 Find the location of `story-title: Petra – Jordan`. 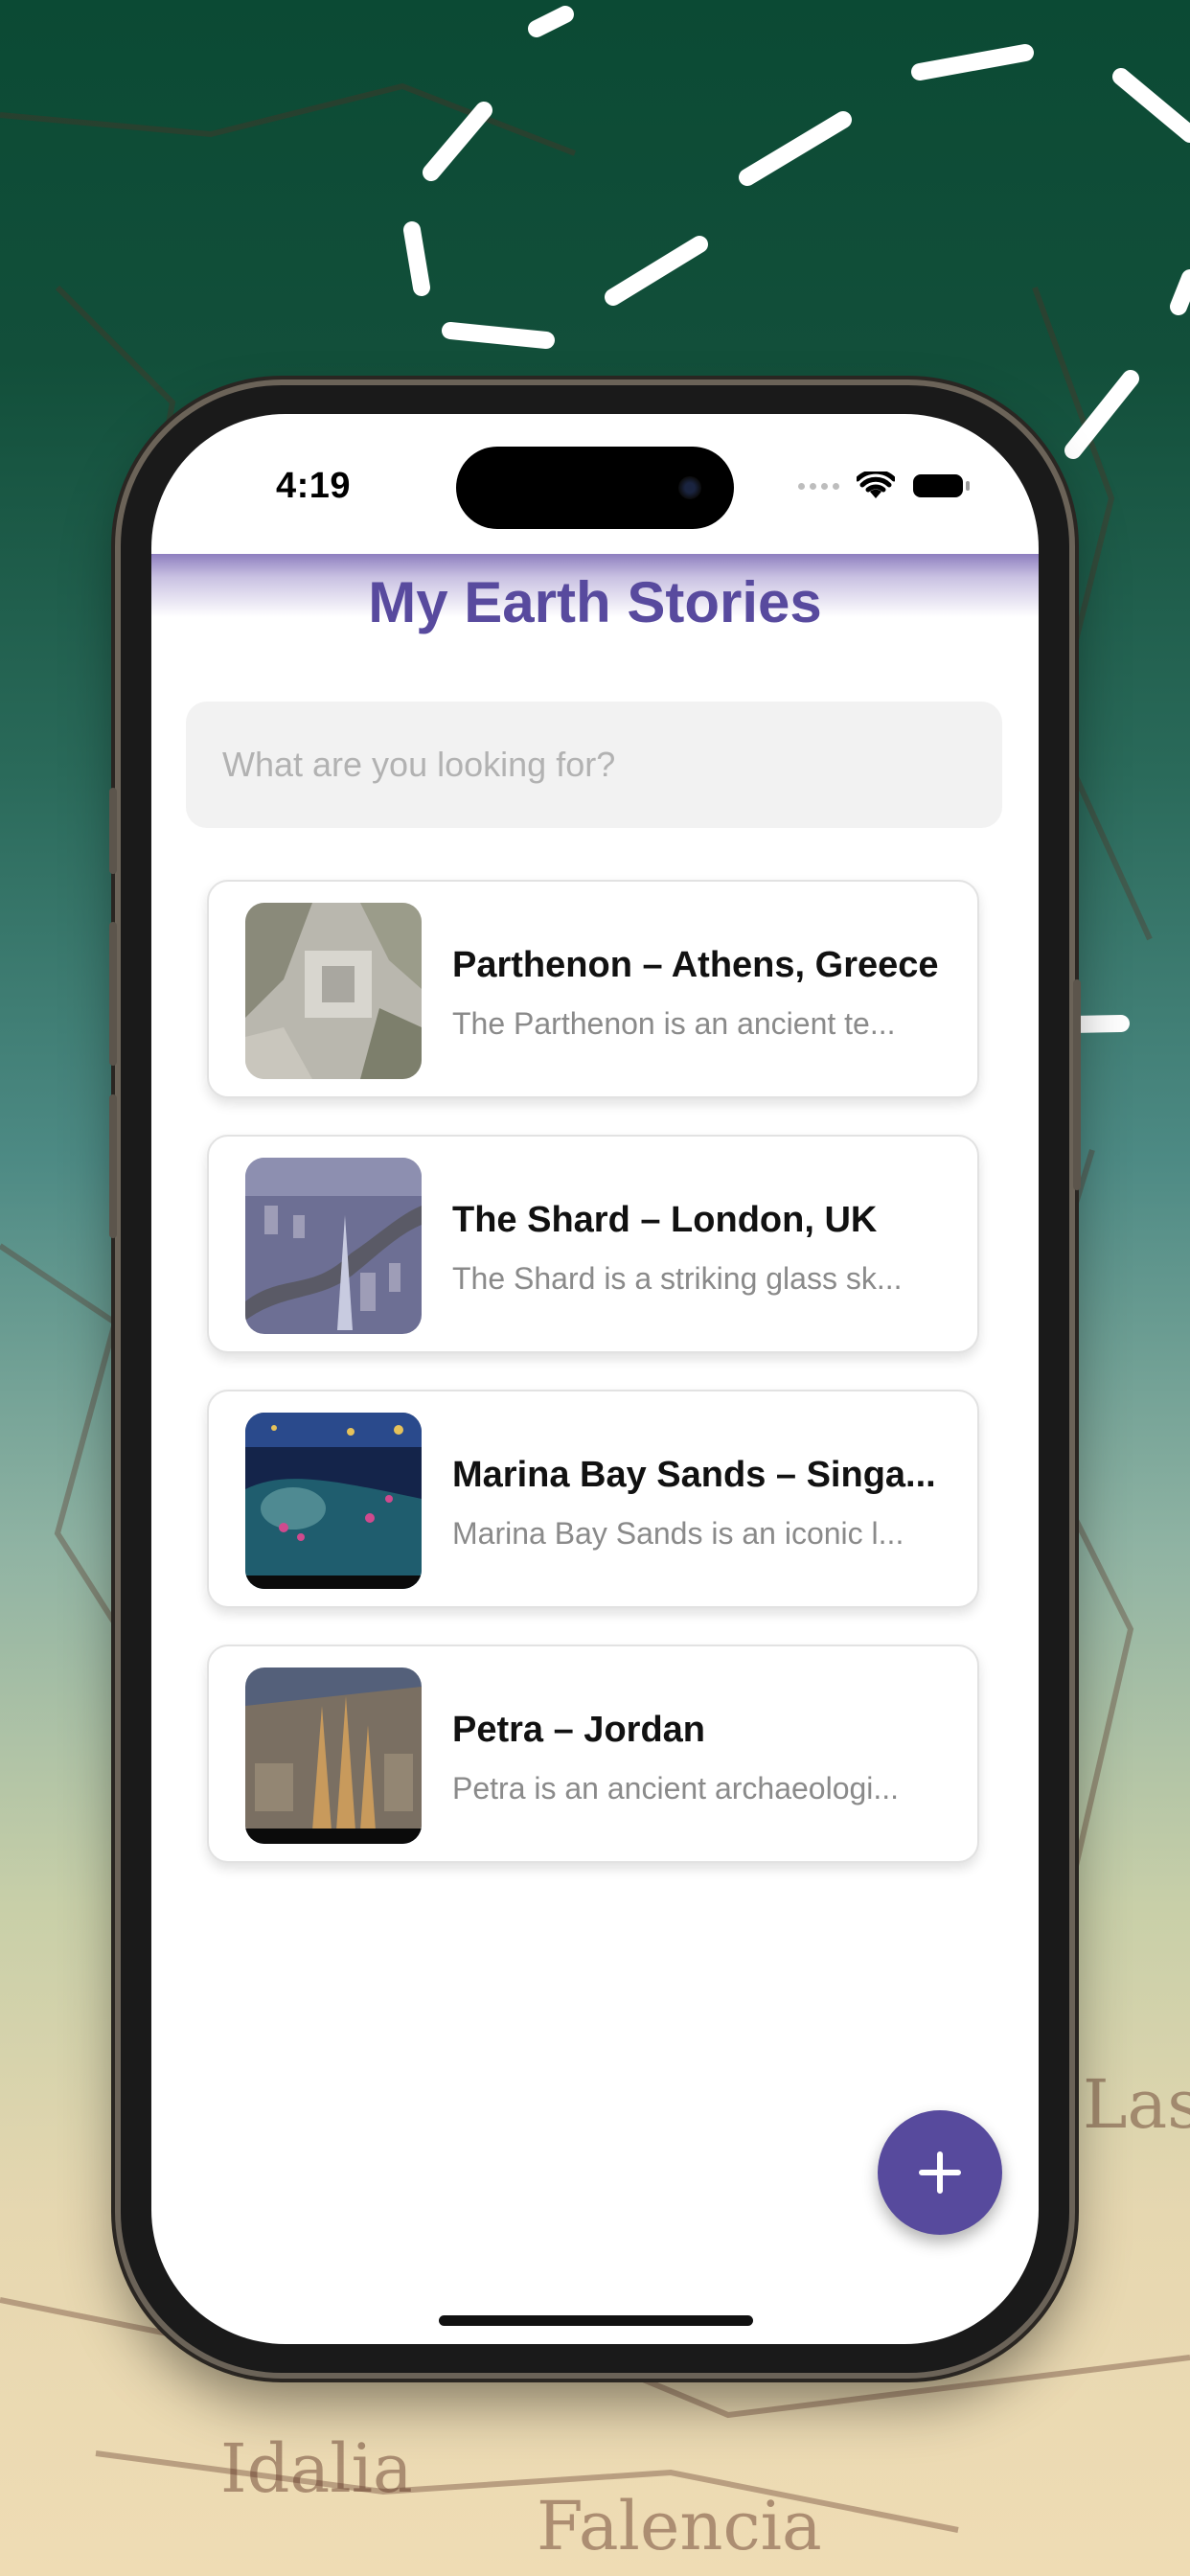

story-title: Petra – Jordan is located at coordinates (578, 1730).